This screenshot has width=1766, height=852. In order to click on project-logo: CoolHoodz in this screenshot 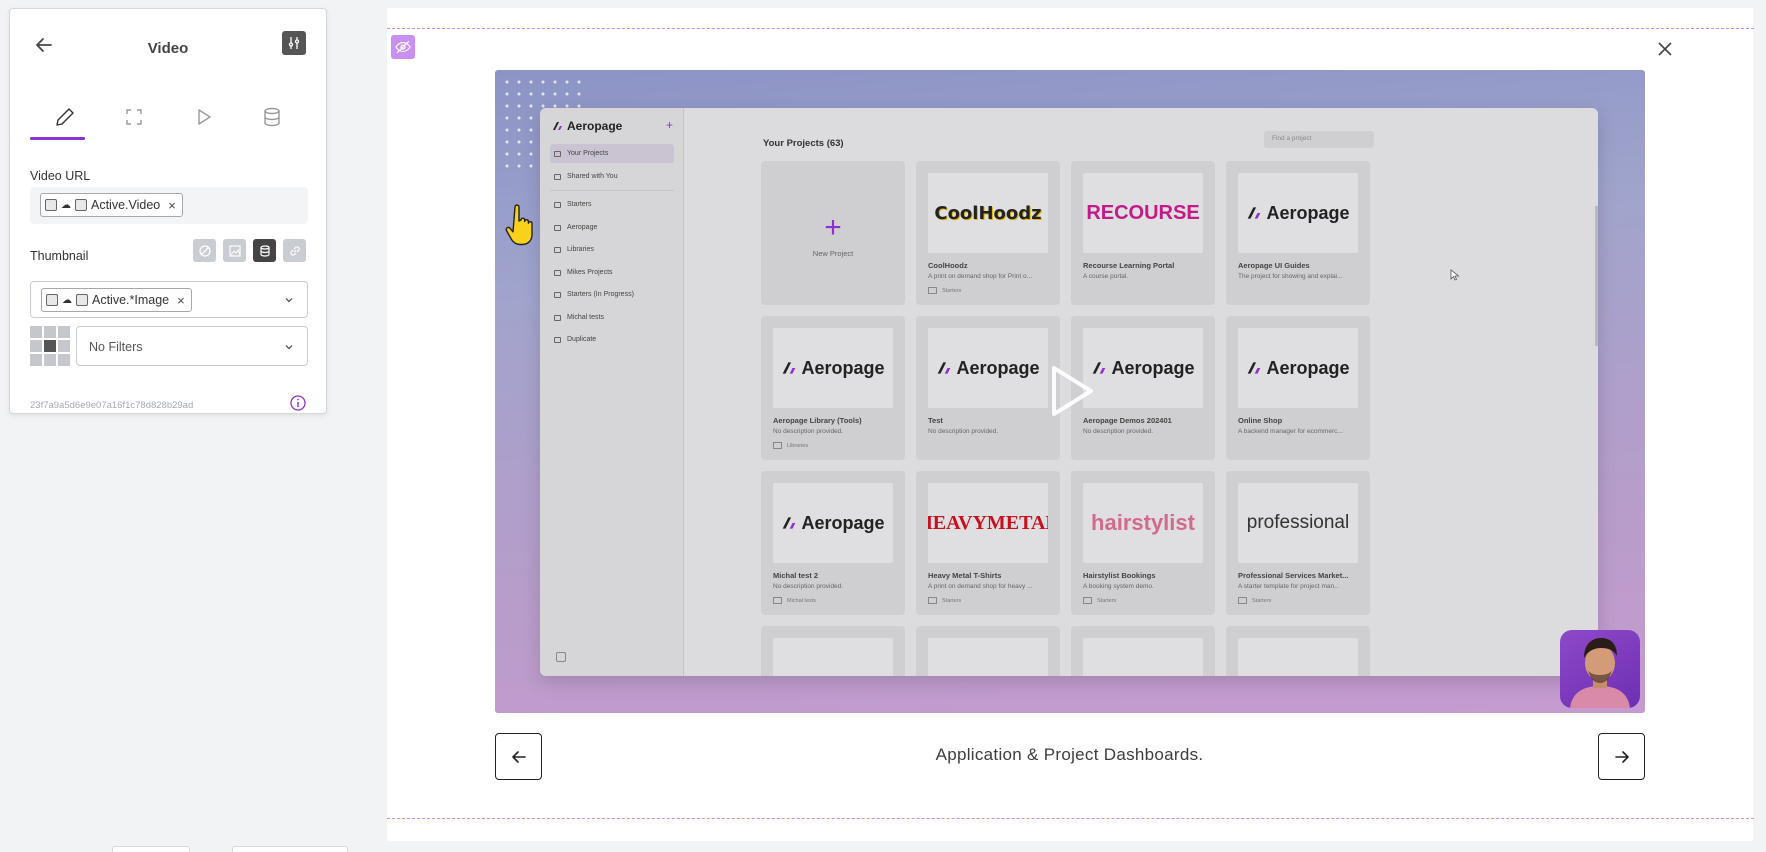, I will do `click(988, 213)`.